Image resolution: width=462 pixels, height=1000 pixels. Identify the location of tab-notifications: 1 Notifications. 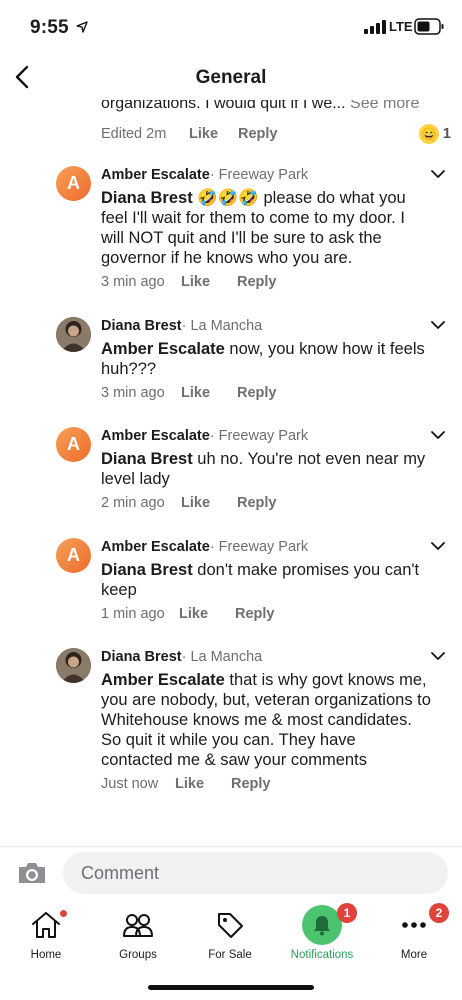
(322, 935).